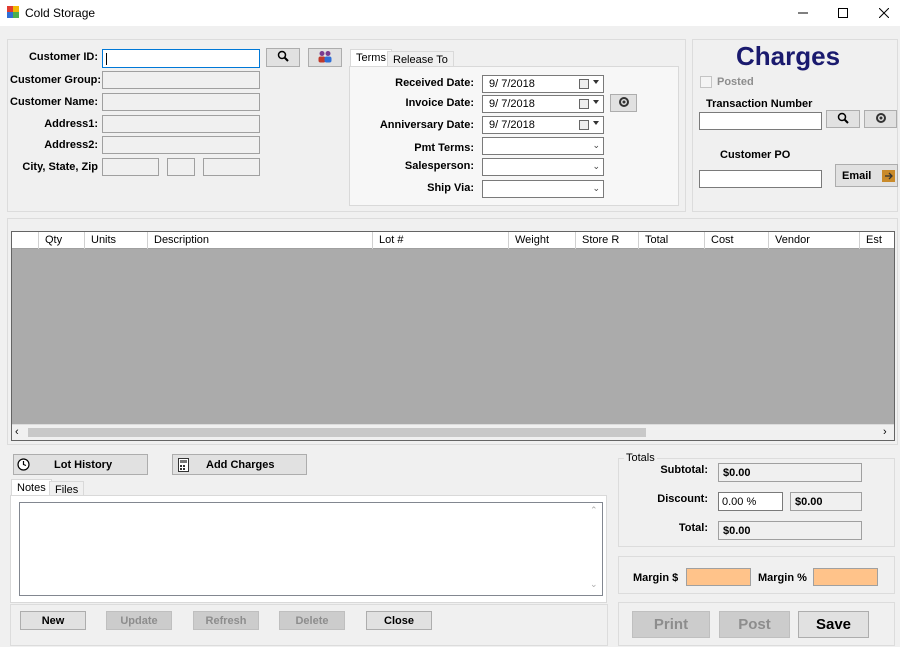 This screenshot has width=900, height=647. I want to click on close-button: Close, so click(399, 620).